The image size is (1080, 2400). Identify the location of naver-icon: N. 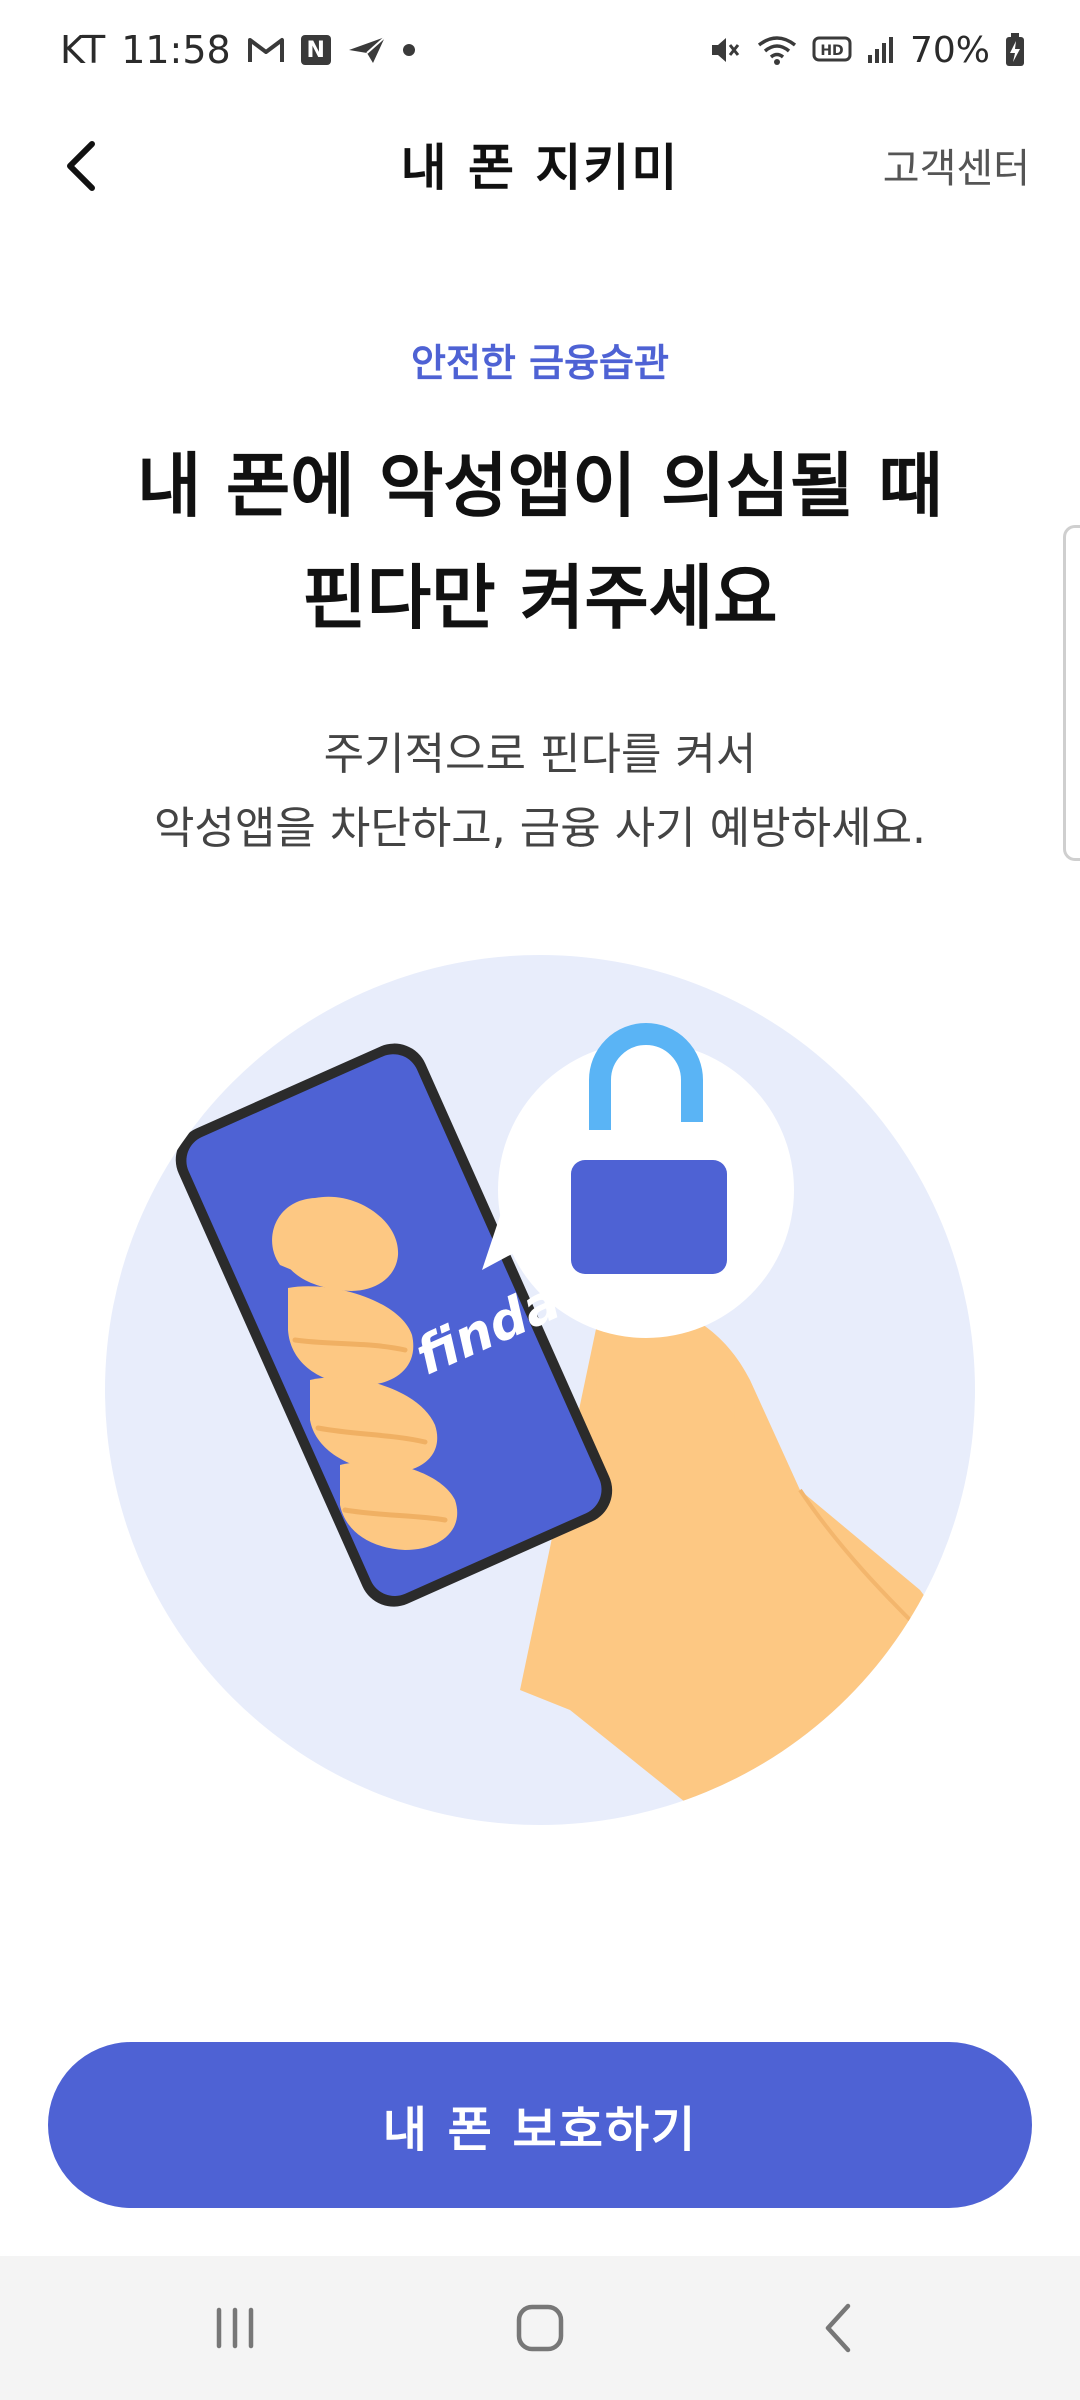
(315, 50).